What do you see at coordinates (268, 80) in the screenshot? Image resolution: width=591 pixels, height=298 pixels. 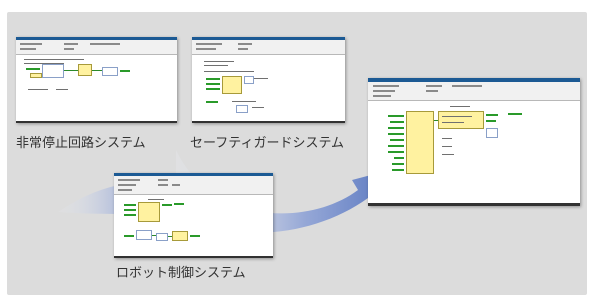 I see `safety-guard-screenshot` at bounding box center [268, 80].